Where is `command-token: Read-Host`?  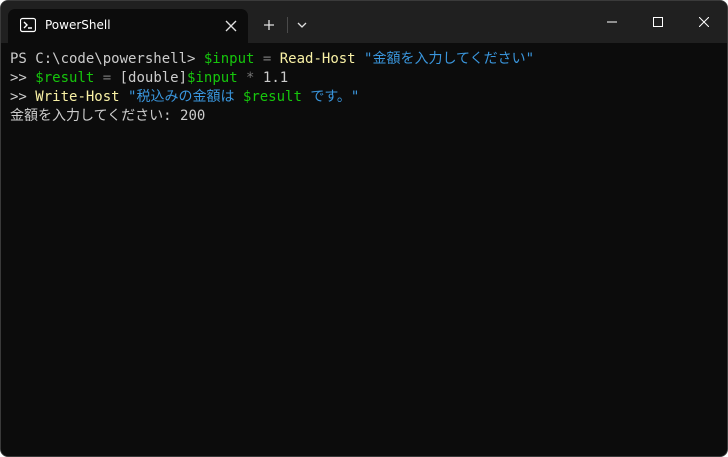
command-token: Read-Host is located at coordinates (317, 59).